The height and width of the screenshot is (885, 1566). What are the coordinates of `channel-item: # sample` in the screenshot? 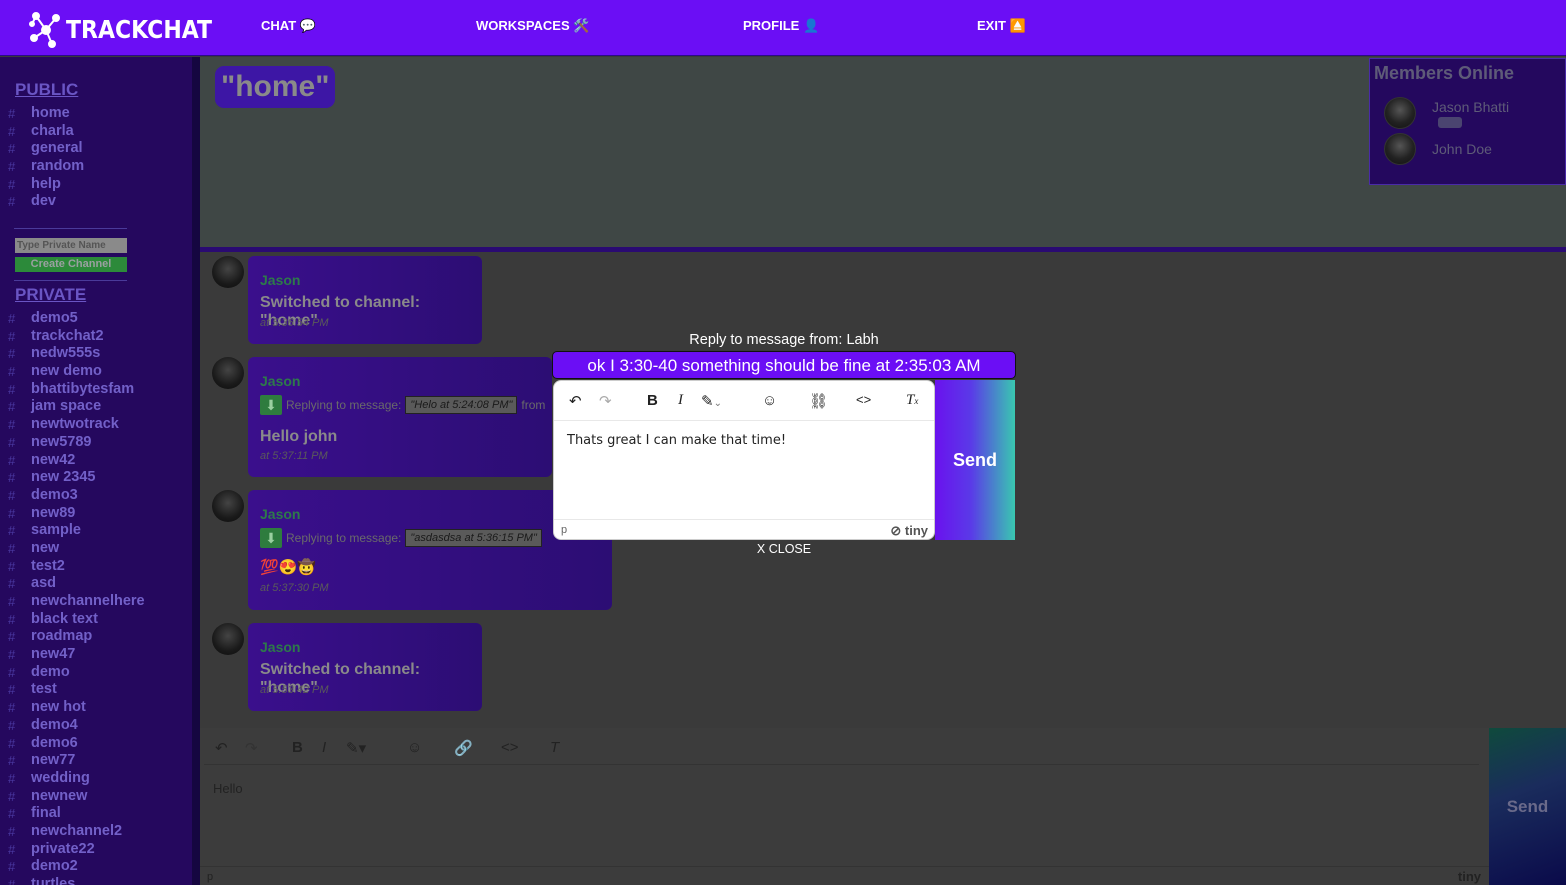 It's located at (96, 531).